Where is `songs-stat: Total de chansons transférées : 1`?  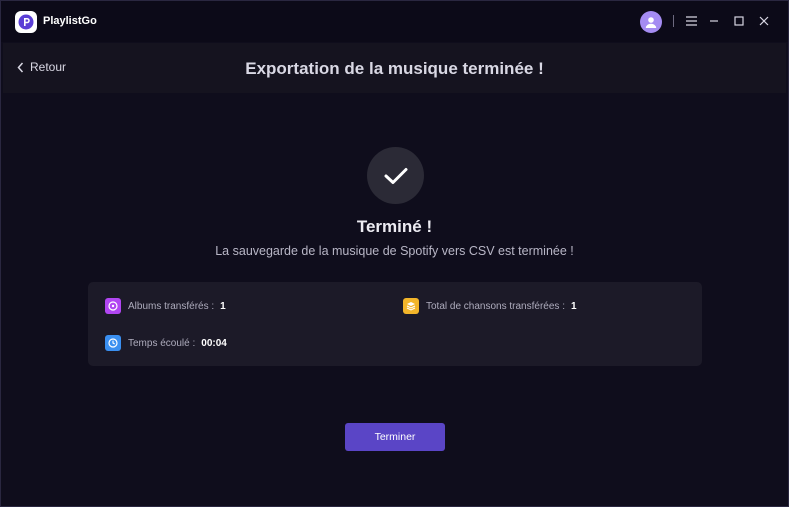 songs-stat: Total de chansons transférées : 1 is located at coordinates (490, 306).